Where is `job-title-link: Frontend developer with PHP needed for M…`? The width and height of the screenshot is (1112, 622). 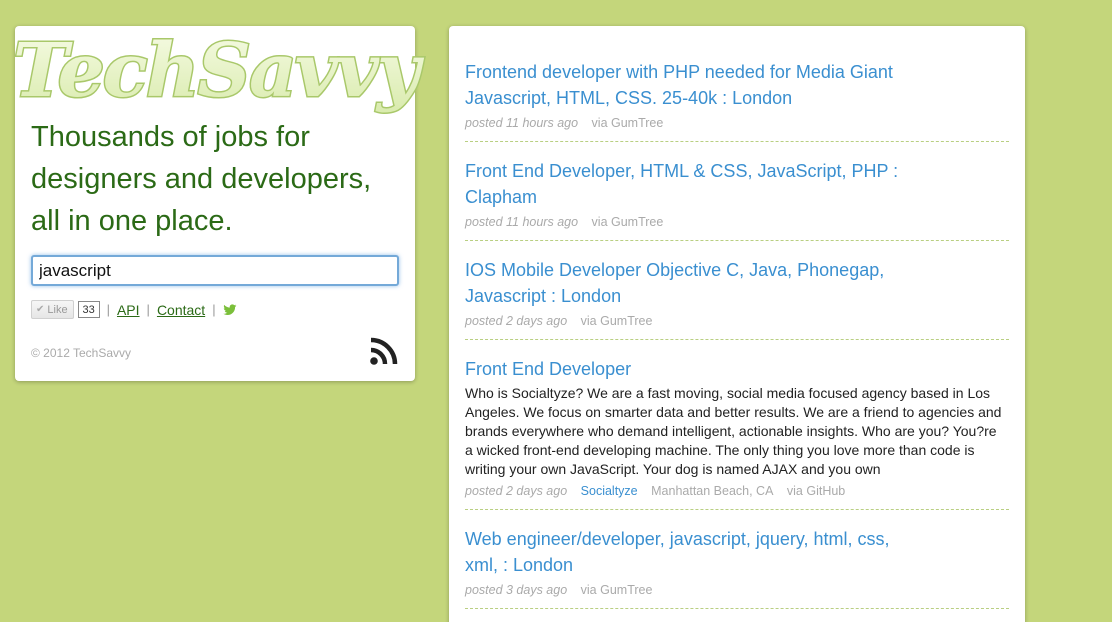
job-title-link: Frontend developer with PHP needed for M… is located at coordinates (685, 85).